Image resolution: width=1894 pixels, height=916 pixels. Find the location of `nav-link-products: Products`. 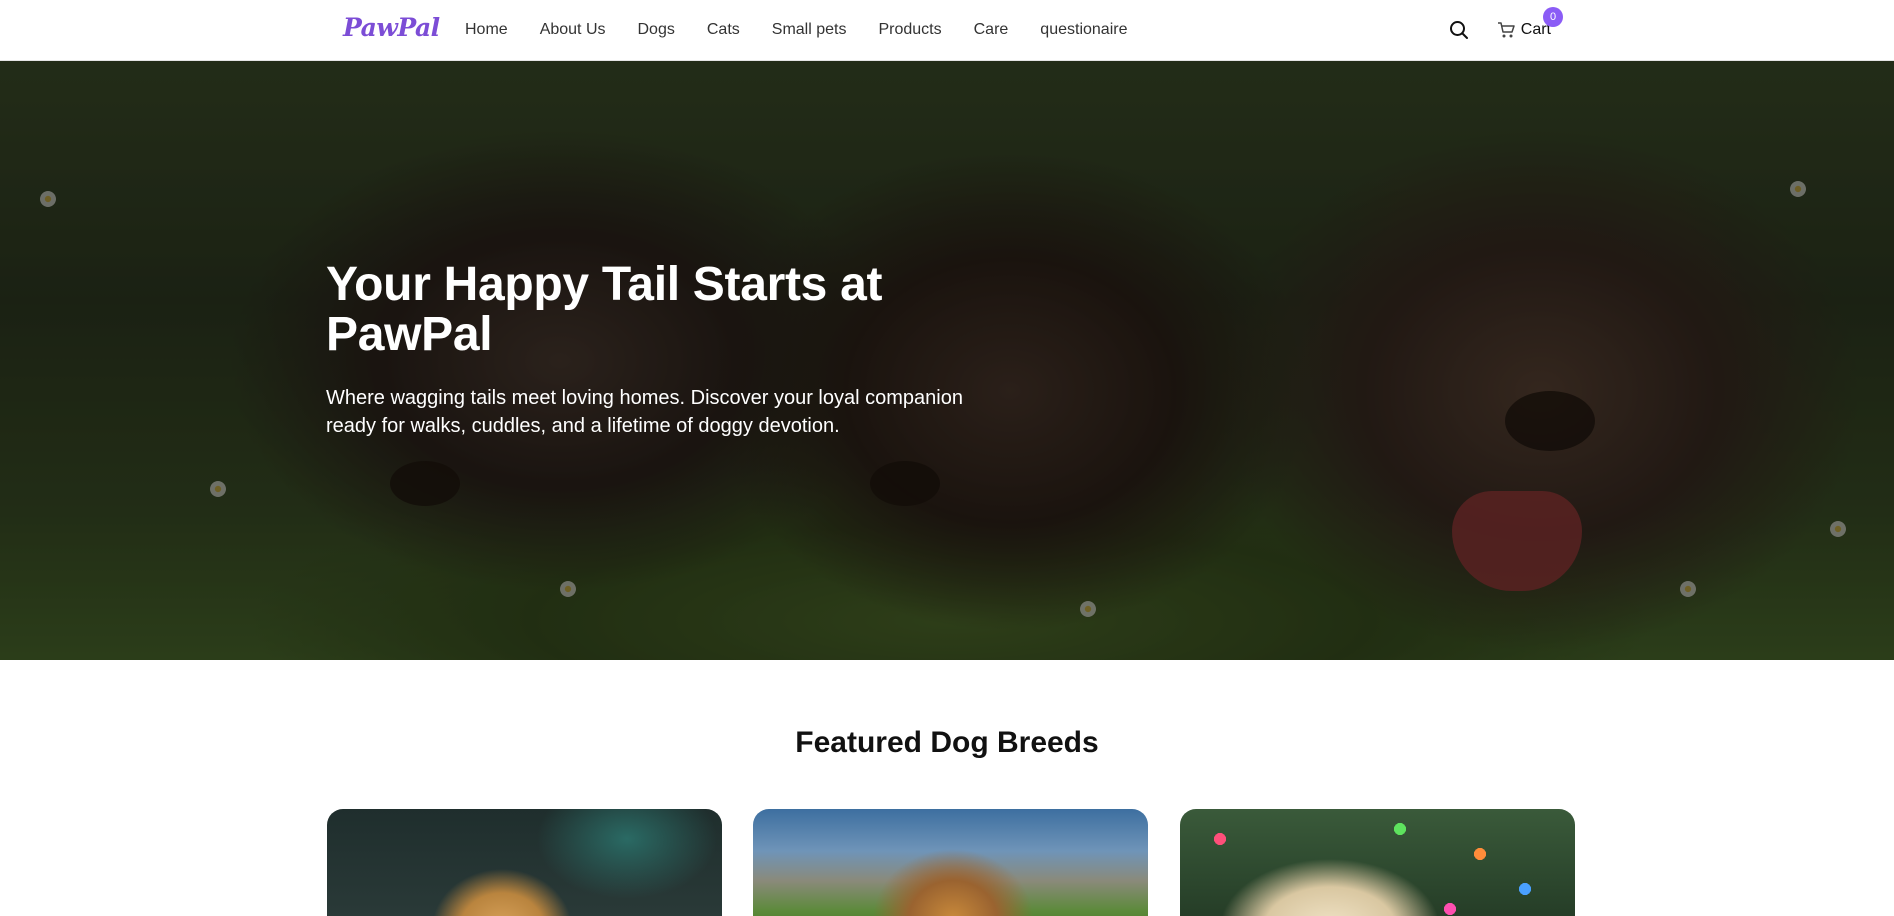

nav-link-products: Products is located at coordinates (909, 30).